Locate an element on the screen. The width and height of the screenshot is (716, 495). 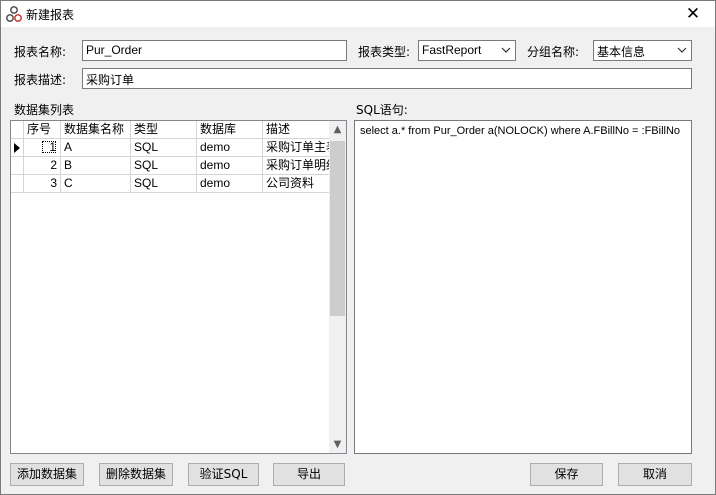
table-row: 2 B SQL demo 采购订单明细 is located at coordinates (170, 166).